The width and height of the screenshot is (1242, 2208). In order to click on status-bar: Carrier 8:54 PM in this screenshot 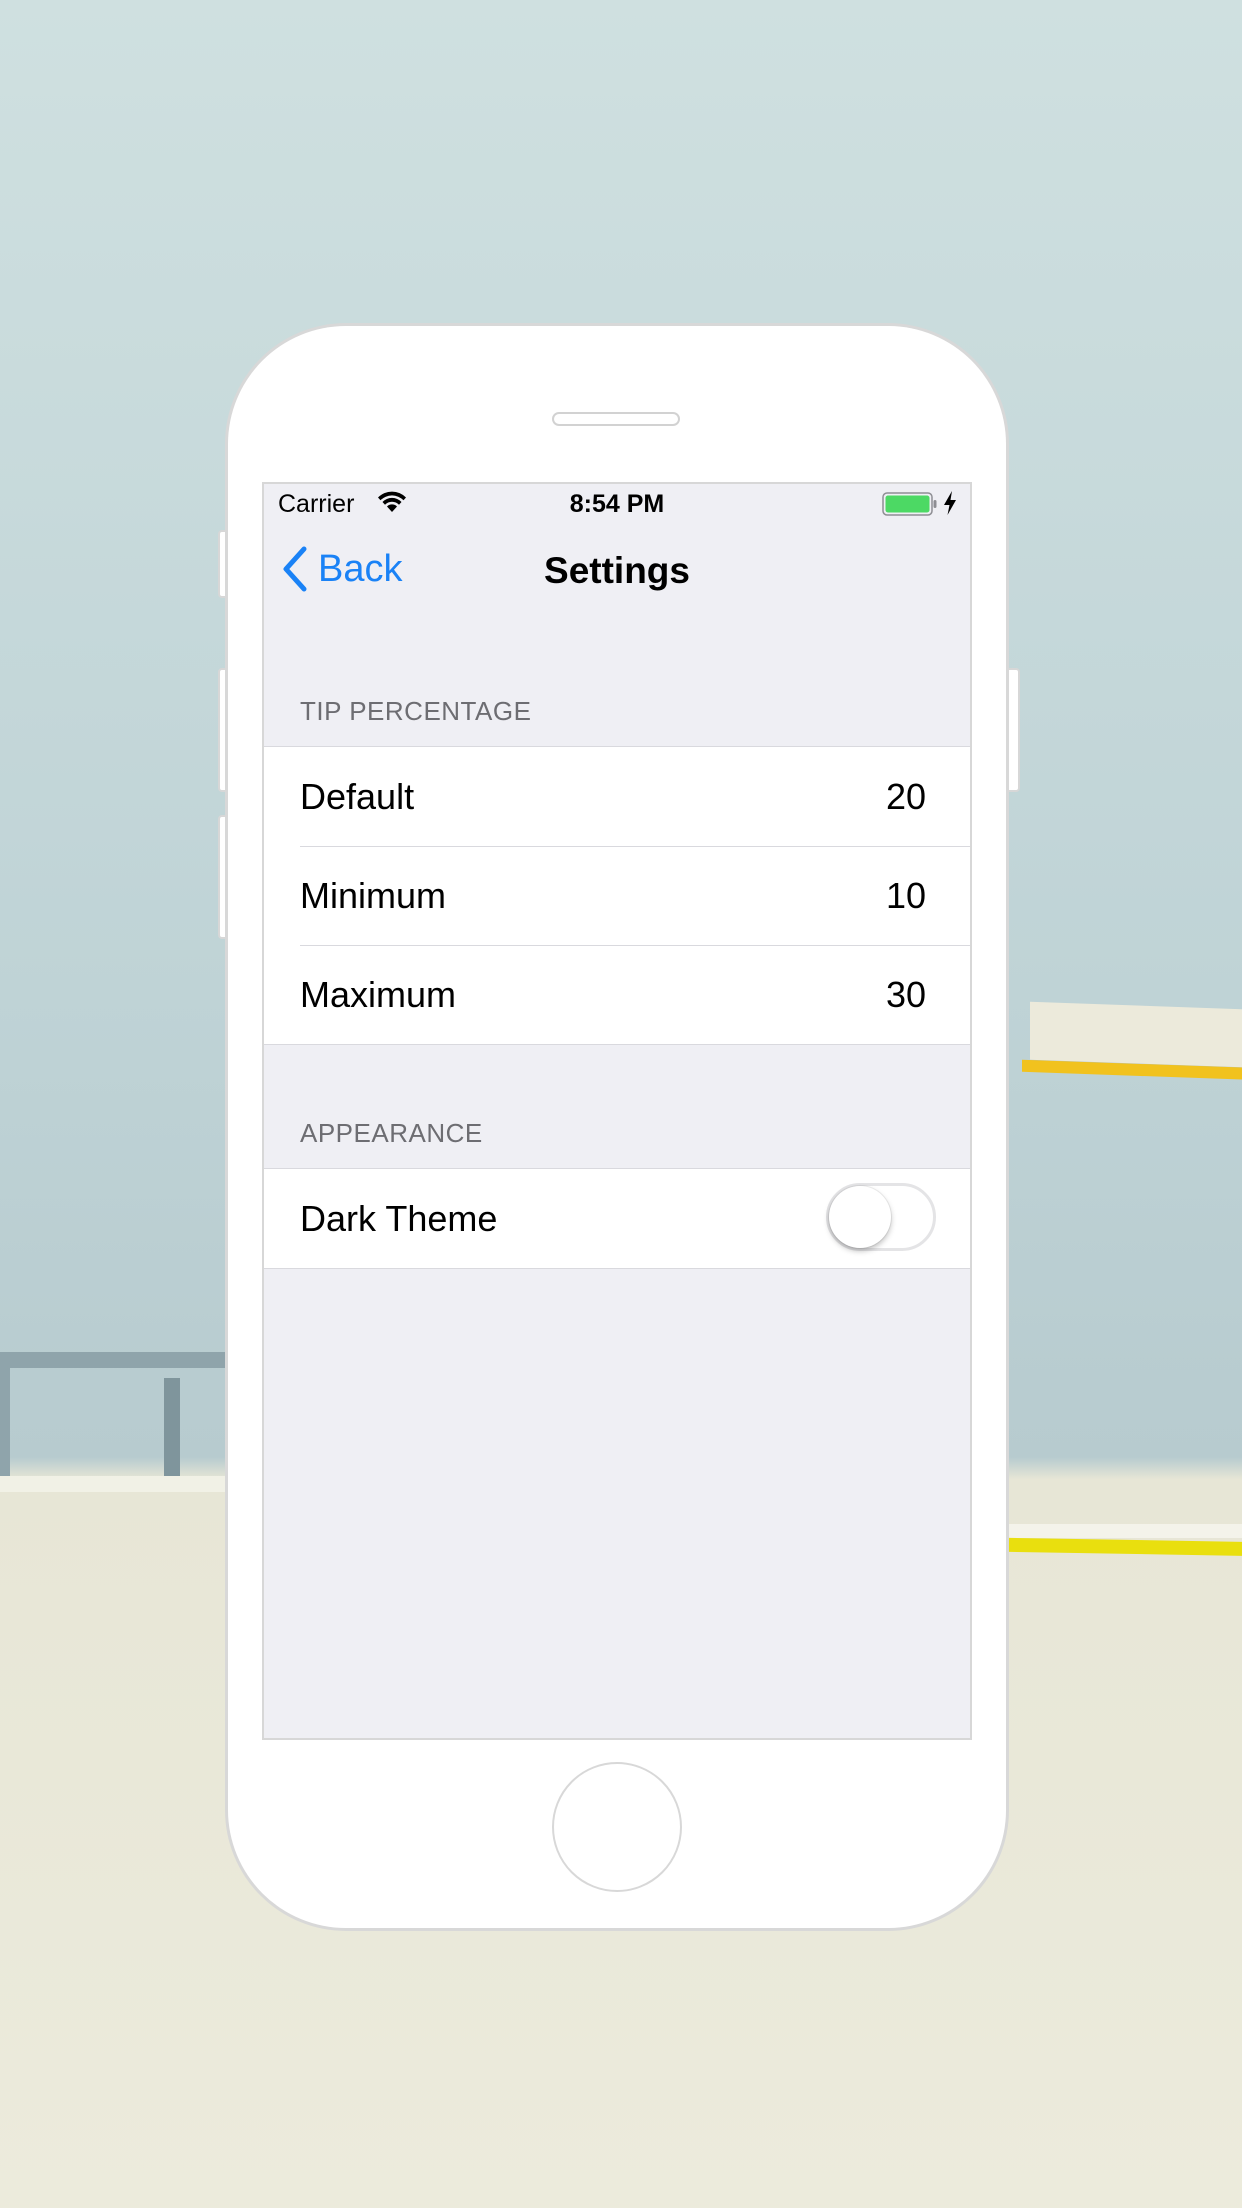, I will do `click(617, 504)`.